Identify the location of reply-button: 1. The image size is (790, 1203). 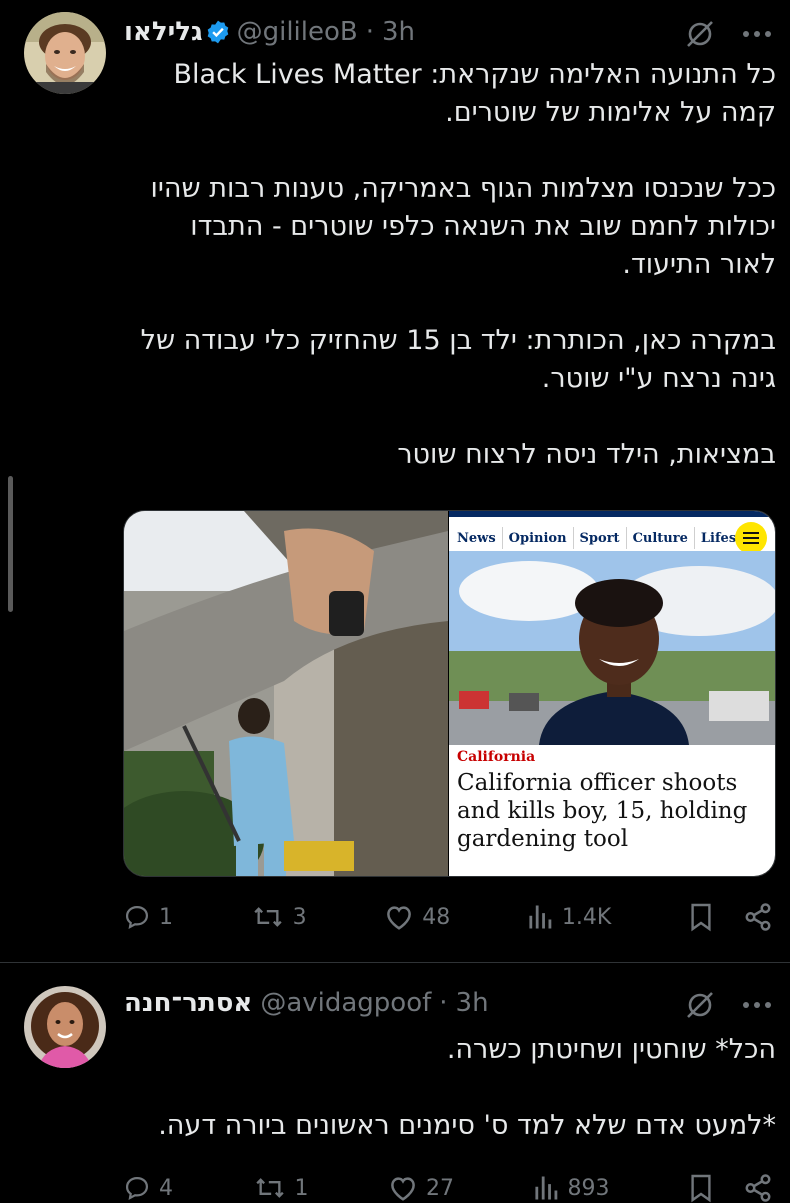
(148, 917).